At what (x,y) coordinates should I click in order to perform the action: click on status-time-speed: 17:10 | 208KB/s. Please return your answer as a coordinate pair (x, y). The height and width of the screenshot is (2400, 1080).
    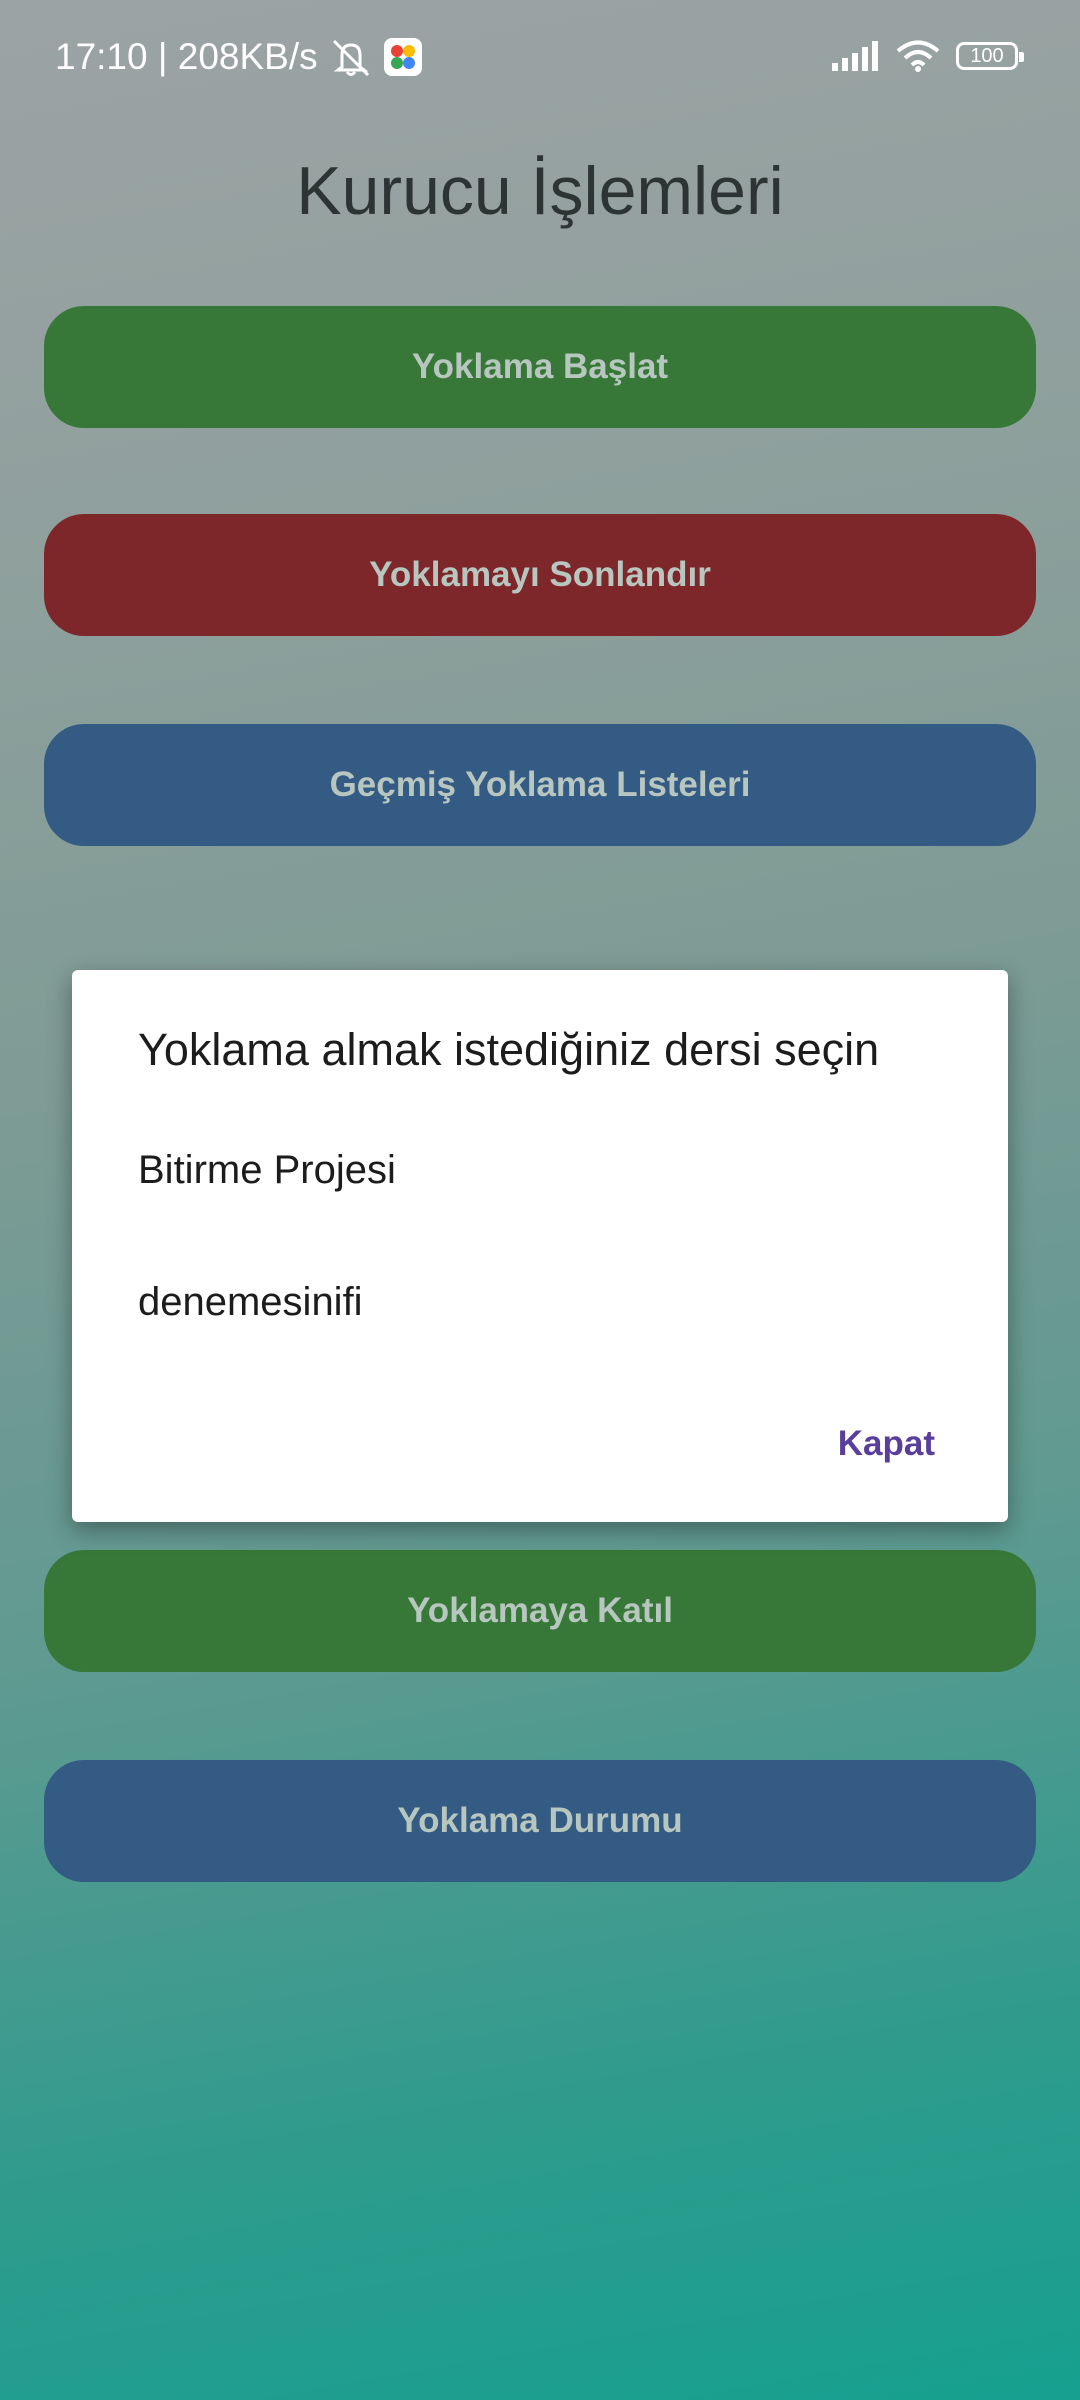
    Looking at the image, I should click on (186, 56).